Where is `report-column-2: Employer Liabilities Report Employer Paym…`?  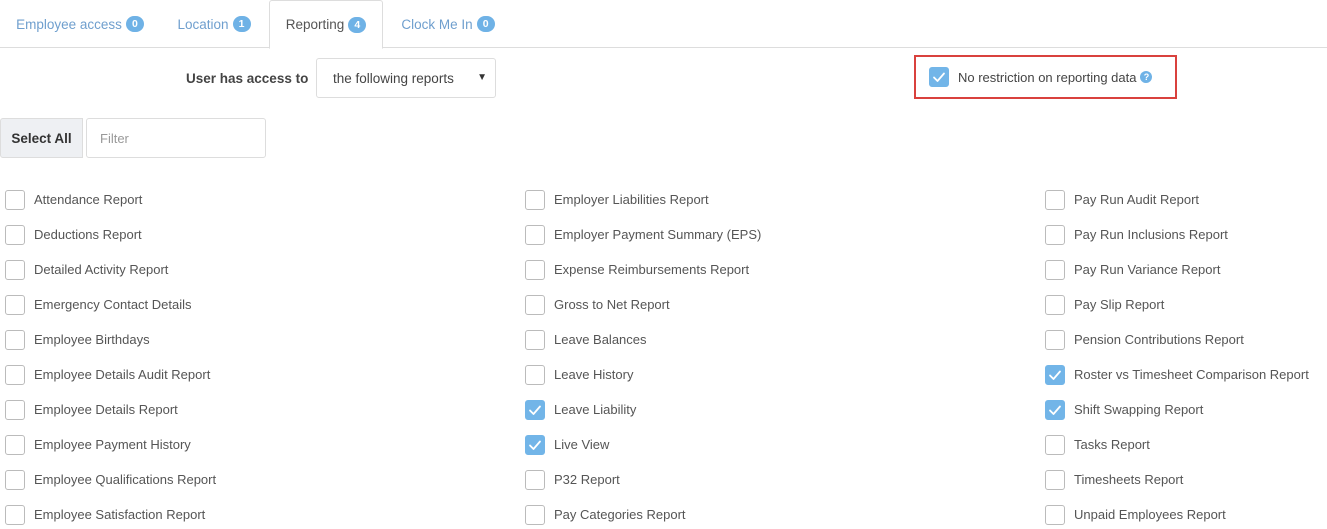
report-column-2: Employer Liabilities Report Employer Paym… is located at coordinates (643, 355).